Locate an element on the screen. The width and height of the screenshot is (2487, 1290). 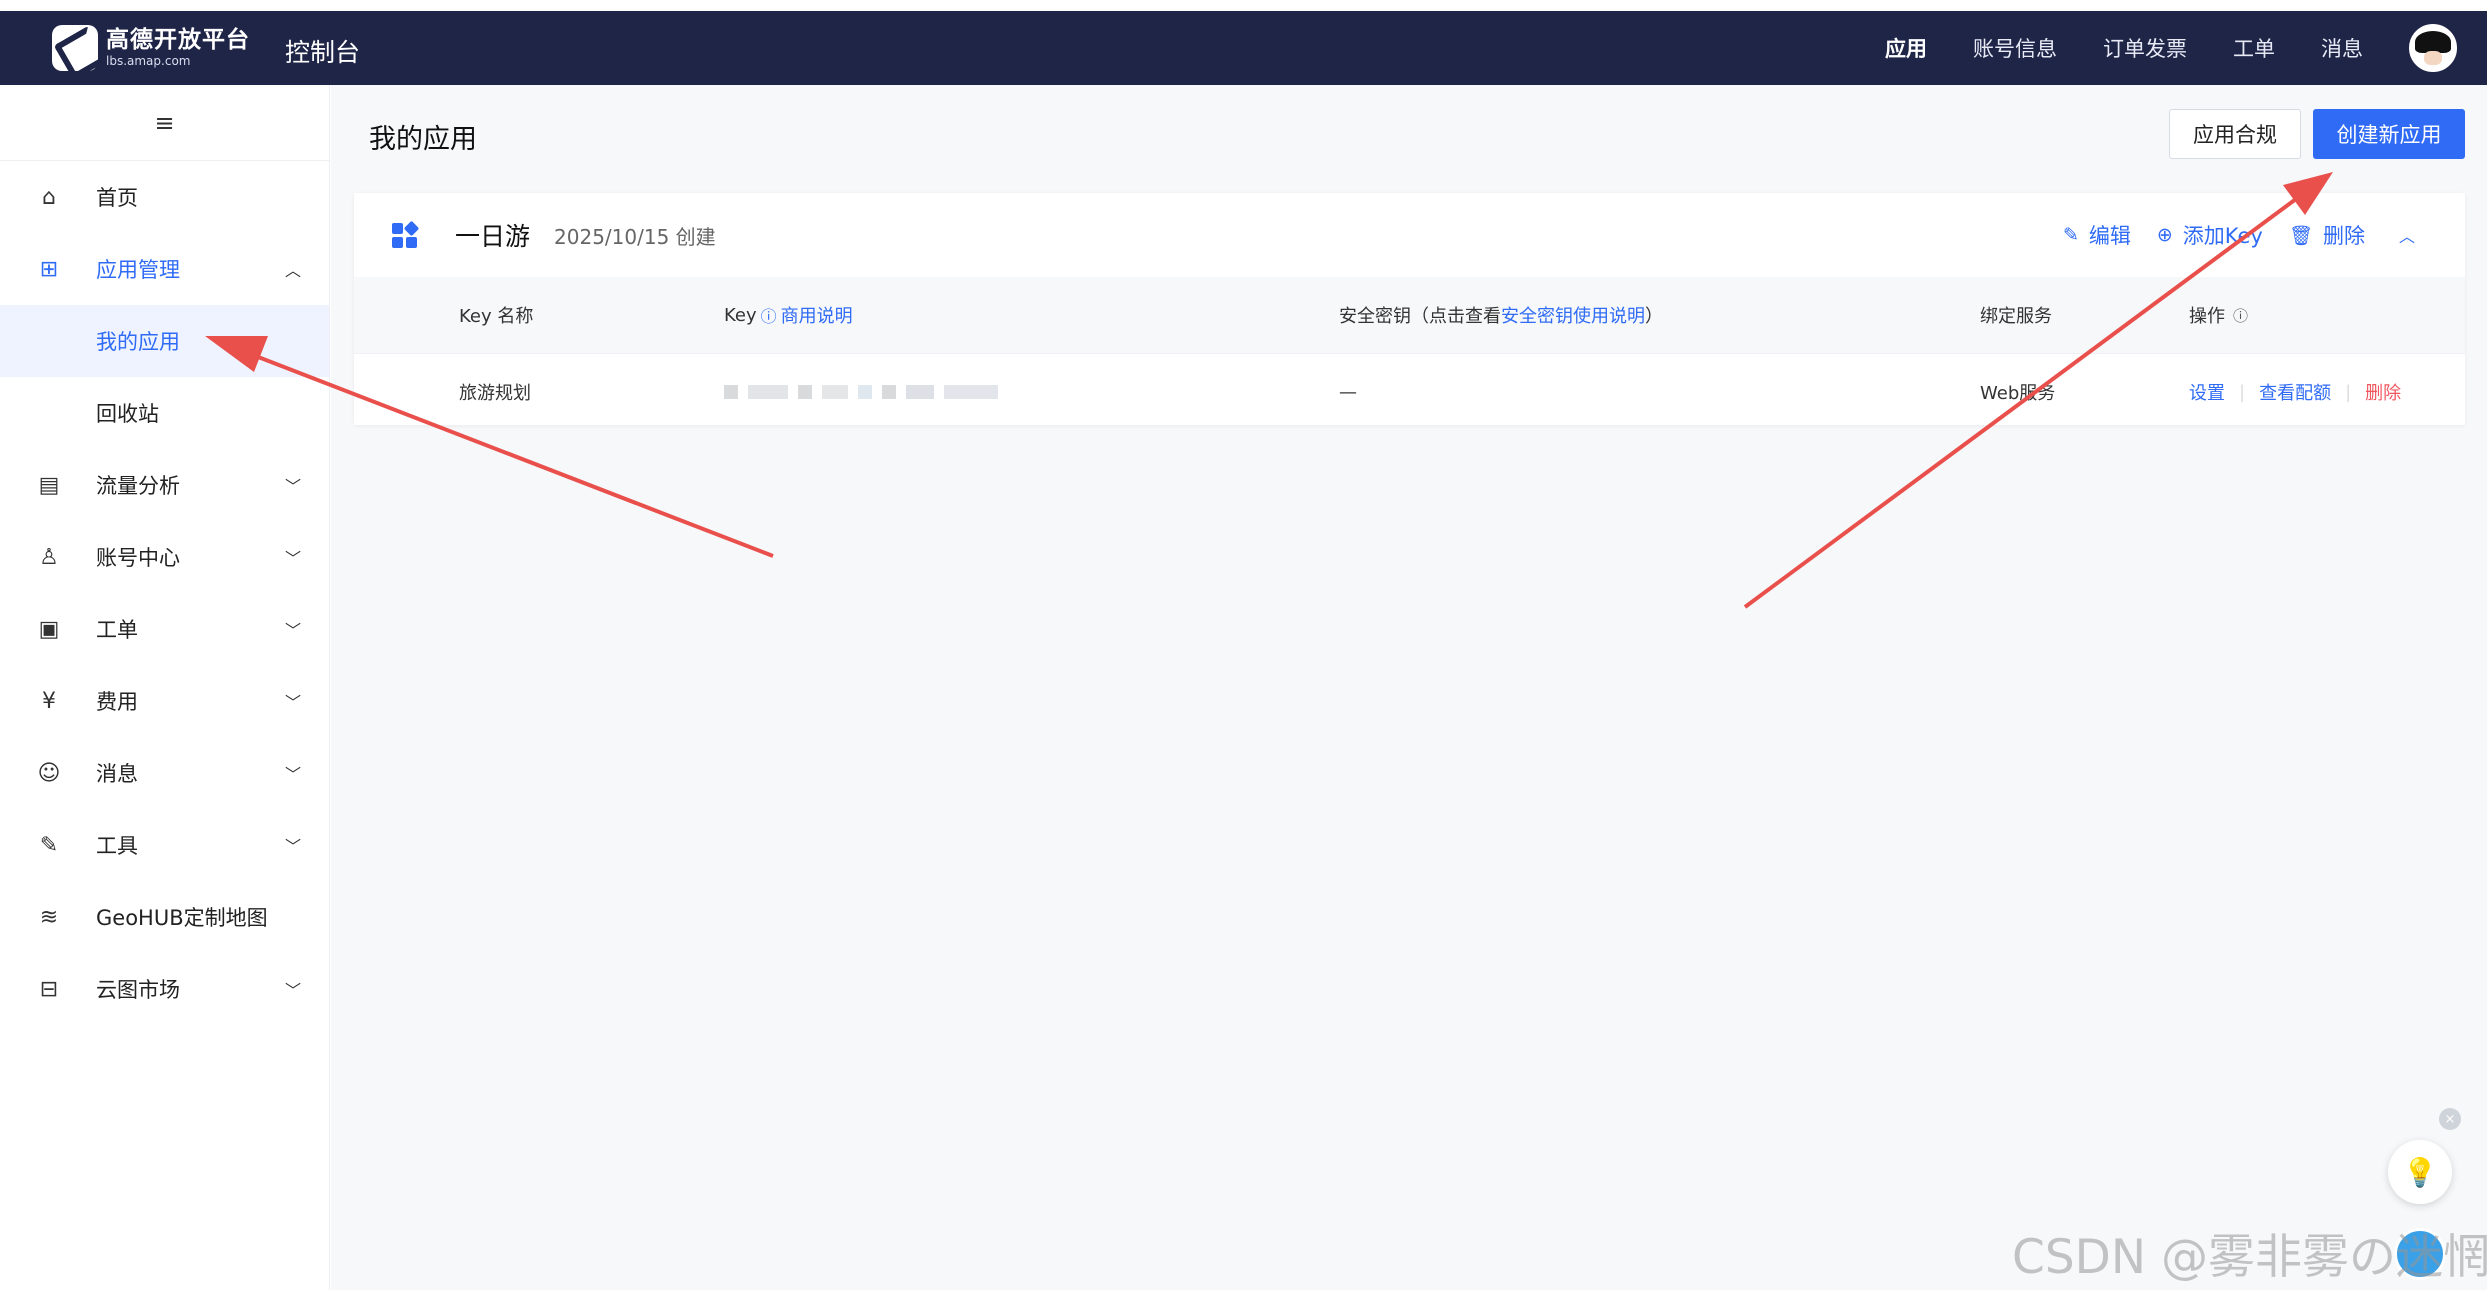
sidebar-item-label: 工具 is located at coordinates (117, 846).